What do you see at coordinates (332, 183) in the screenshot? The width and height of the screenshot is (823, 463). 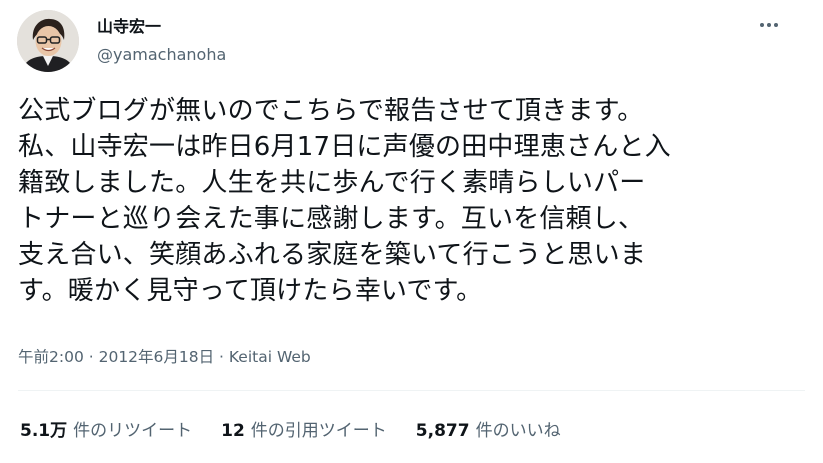 I see `tweet-text-line: 籍致しました。人生を共に歩んで行く素晴らしいパー` at bounding box center [332, 183].